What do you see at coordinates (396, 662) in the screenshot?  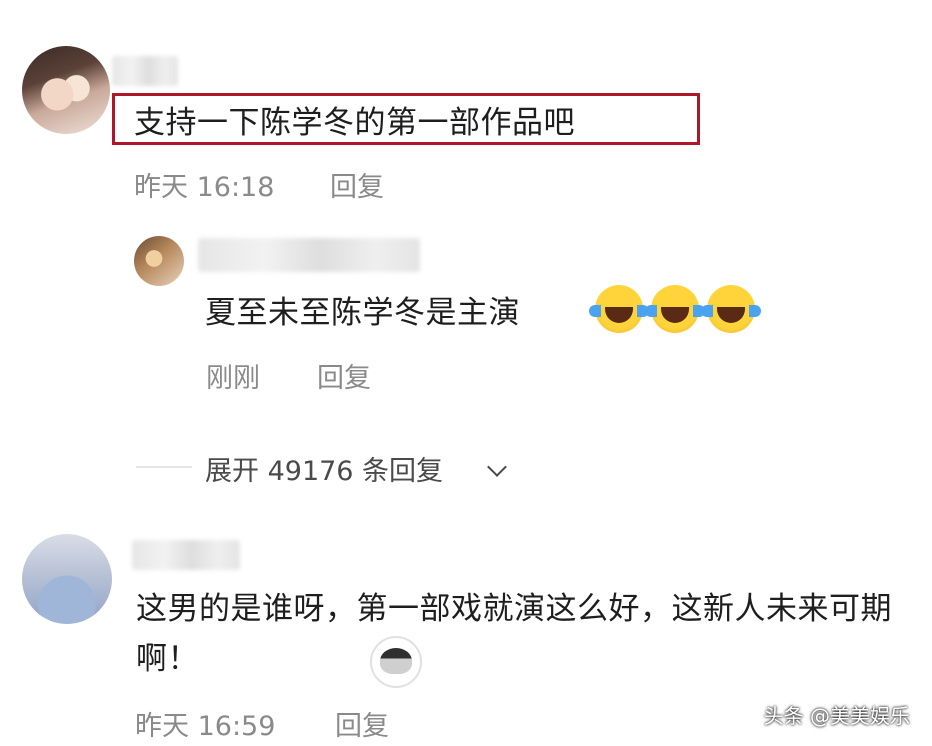 I see `husky-emoji-icon` at bounding box center [396, 662].